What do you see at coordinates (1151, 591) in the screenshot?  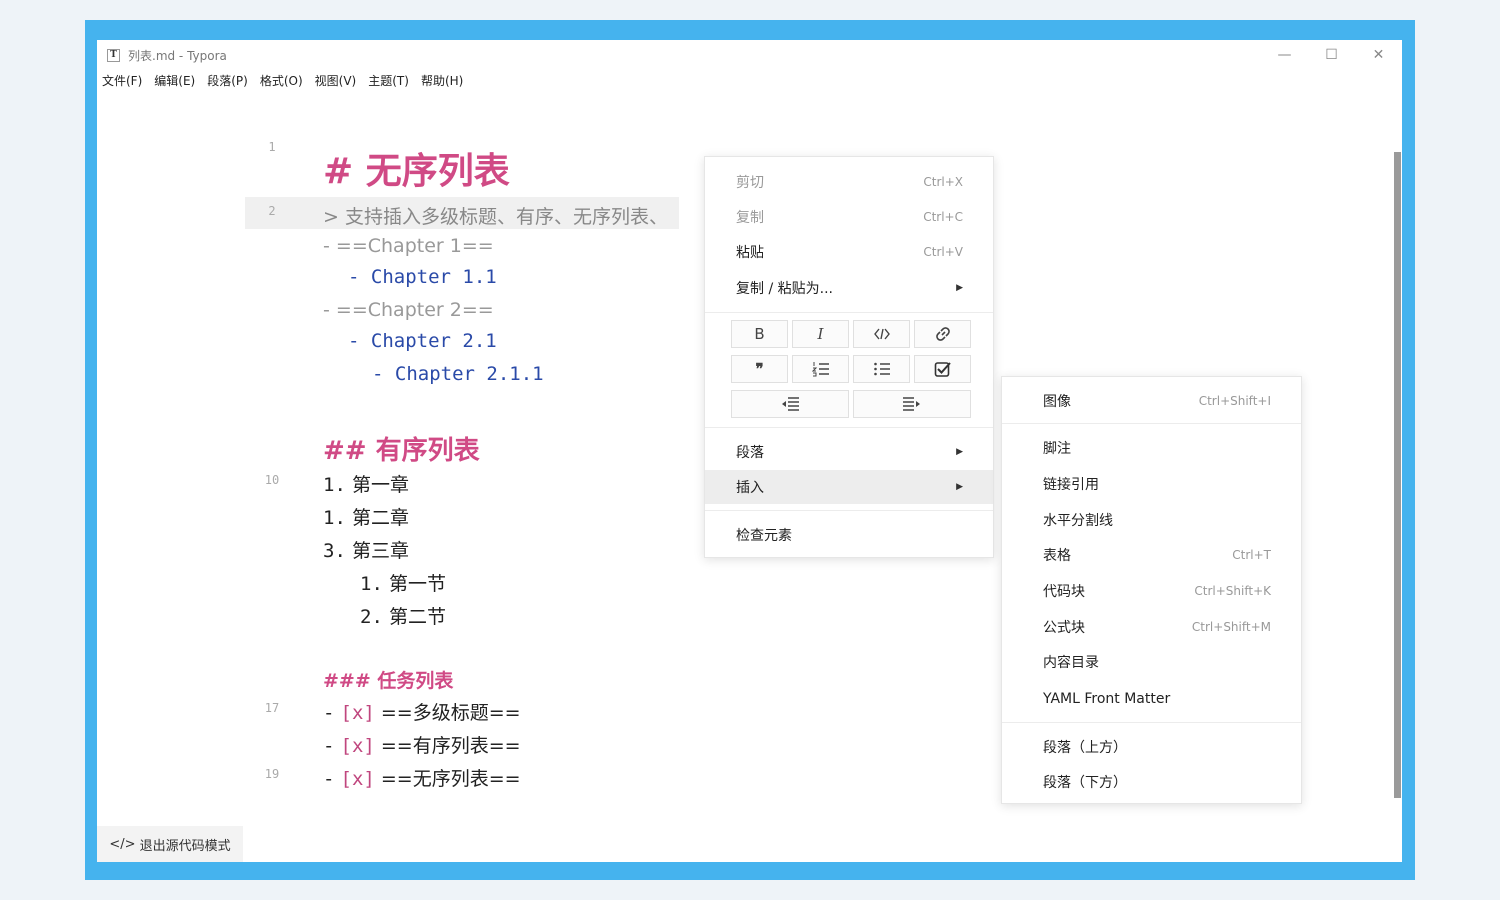 I see `insert-code-block: 代码块 Ctrl+Shift+K` at bounding box center [1151, 591].